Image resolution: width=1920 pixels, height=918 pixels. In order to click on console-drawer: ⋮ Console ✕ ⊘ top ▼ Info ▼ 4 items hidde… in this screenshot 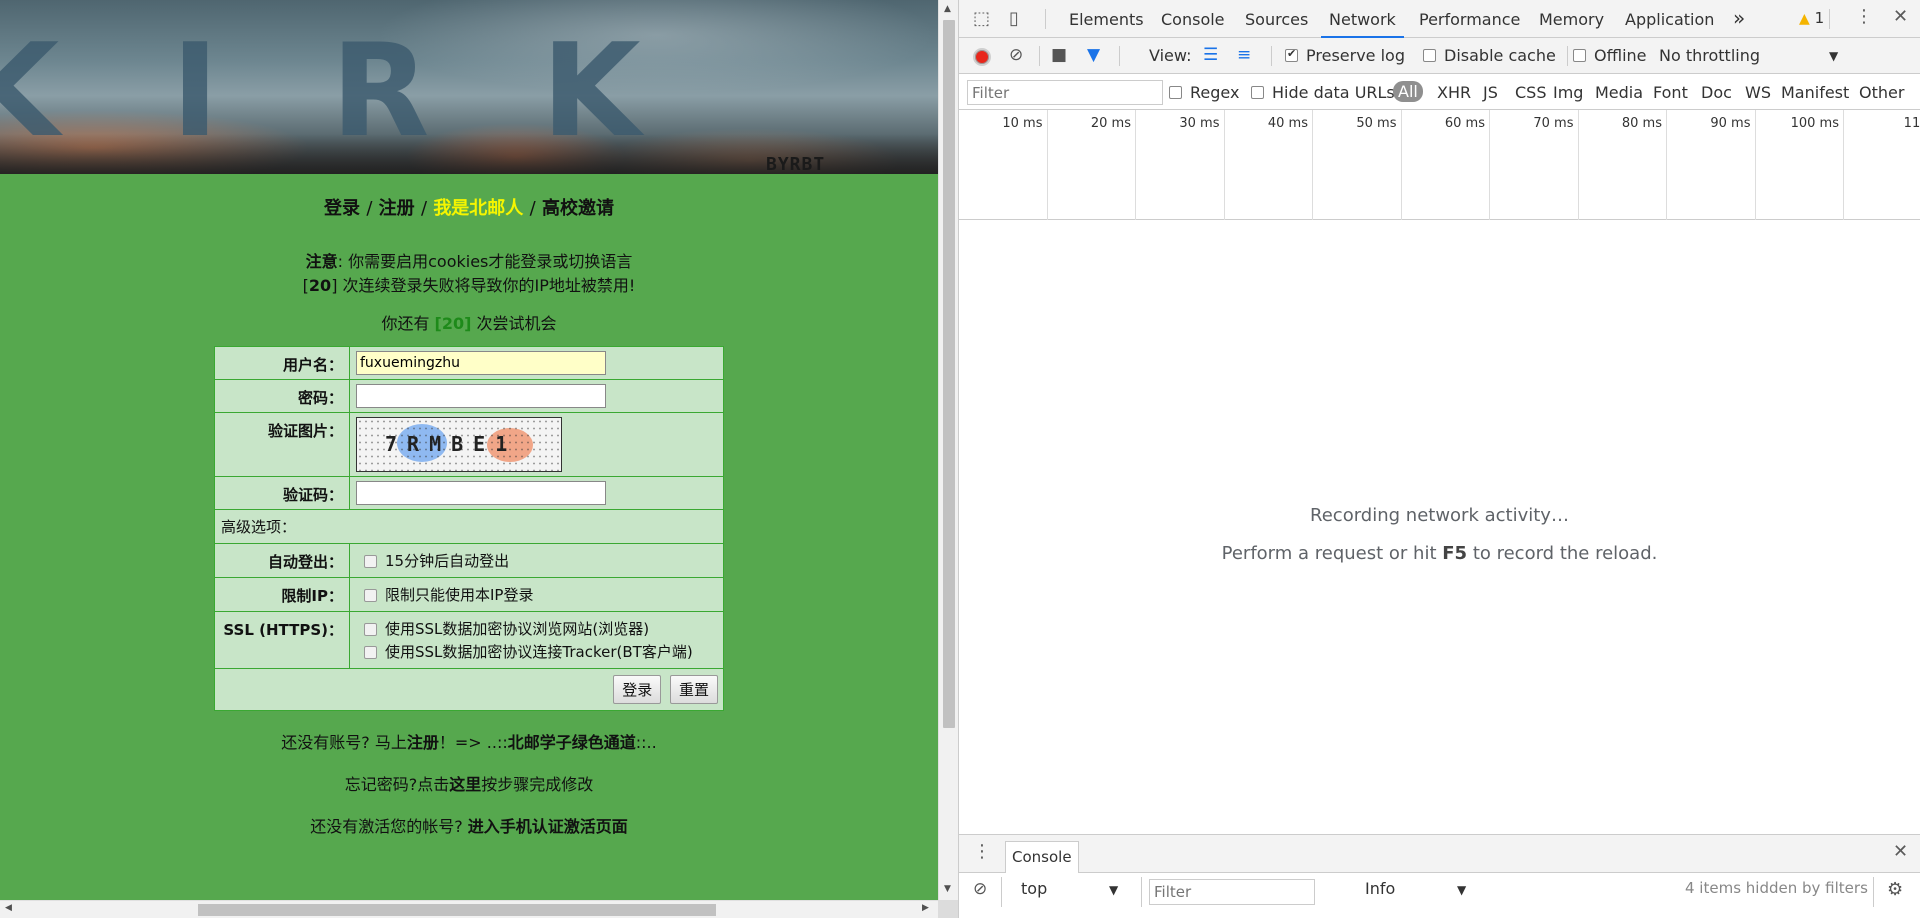, I will do `click(1439, 876)`.